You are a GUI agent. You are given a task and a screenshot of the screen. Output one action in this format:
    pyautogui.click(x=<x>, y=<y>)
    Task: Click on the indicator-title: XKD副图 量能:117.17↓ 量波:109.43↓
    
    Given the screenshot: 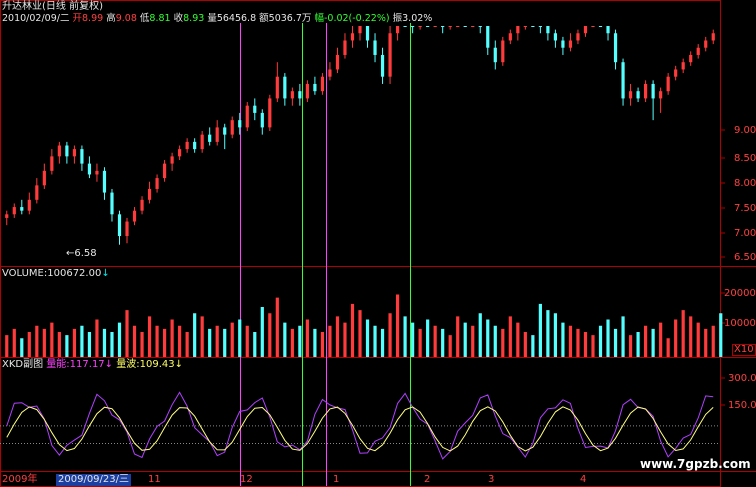 What is the action you would take?
    pyautogui.click(x=92, y=365)
    